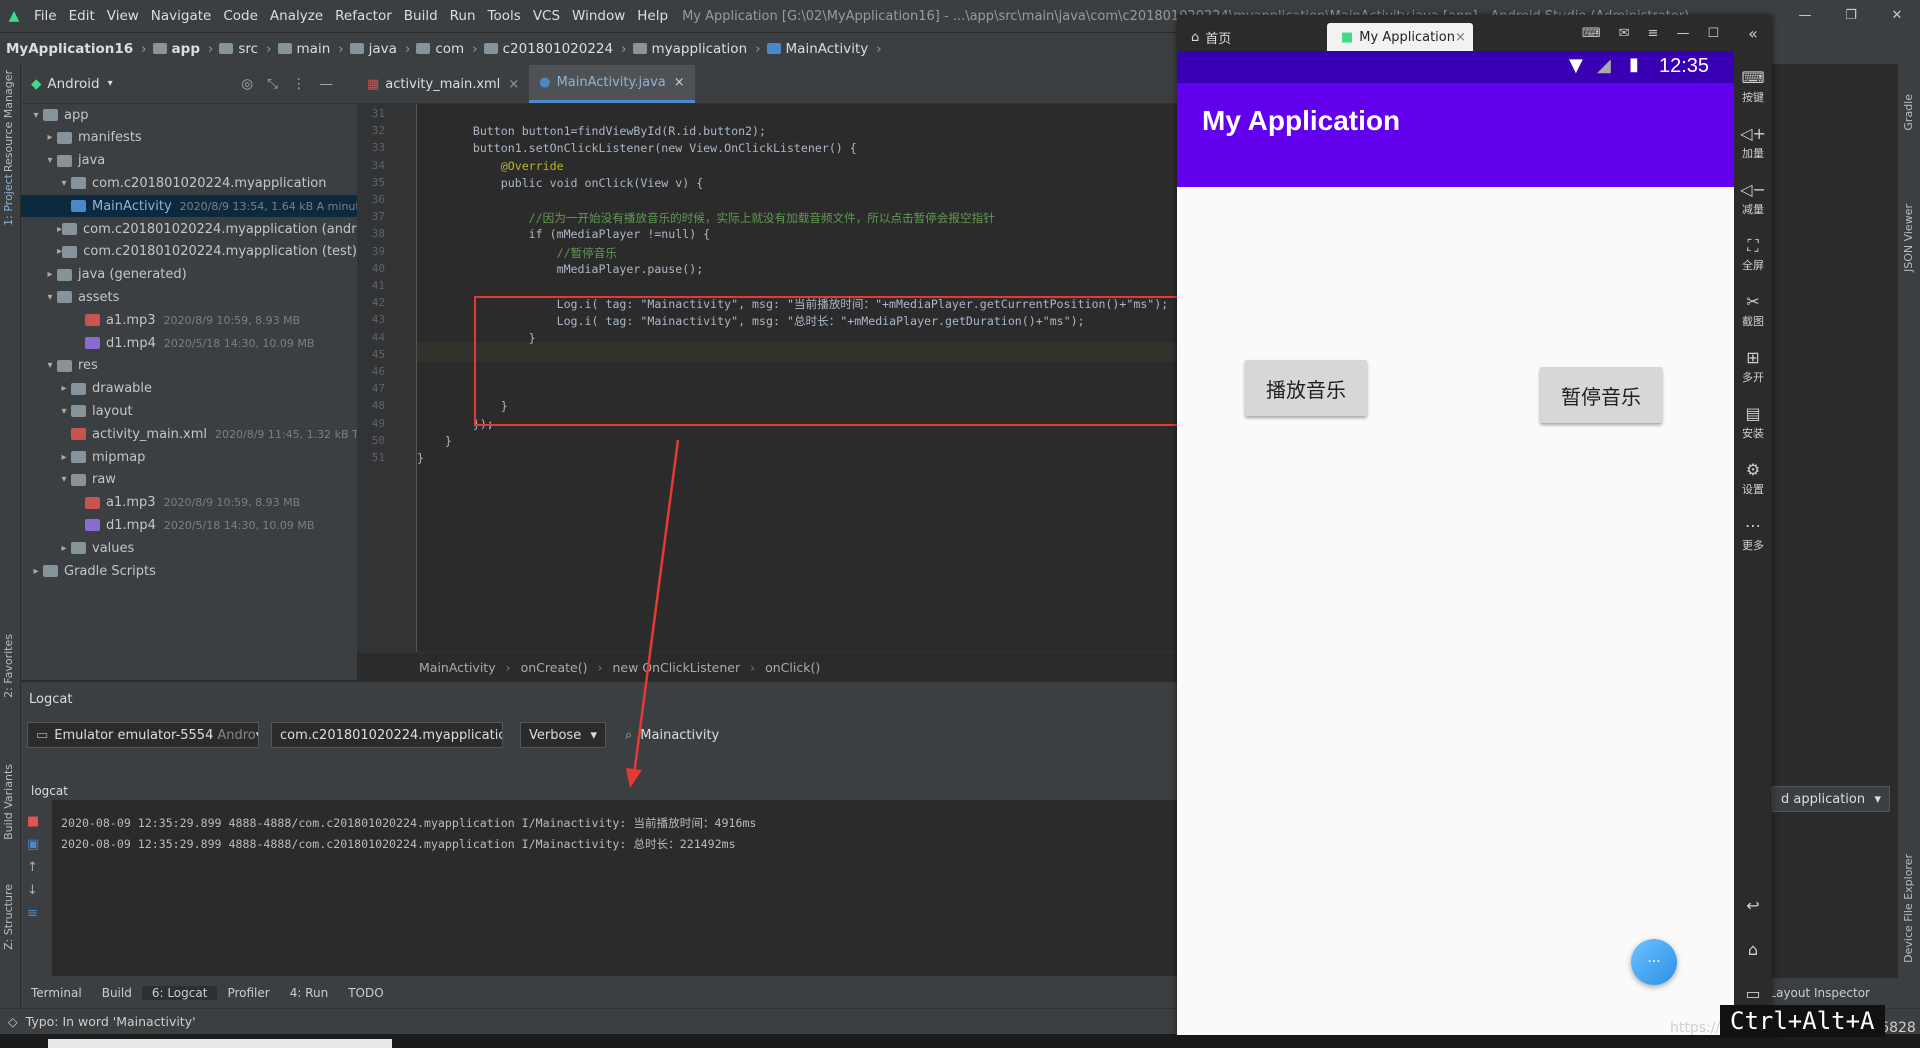  Describe the element at coordinates (189, 252) in the screenshot. I see `tree-item: ▸ com.c201801020224.myapplication (test)` at that location.